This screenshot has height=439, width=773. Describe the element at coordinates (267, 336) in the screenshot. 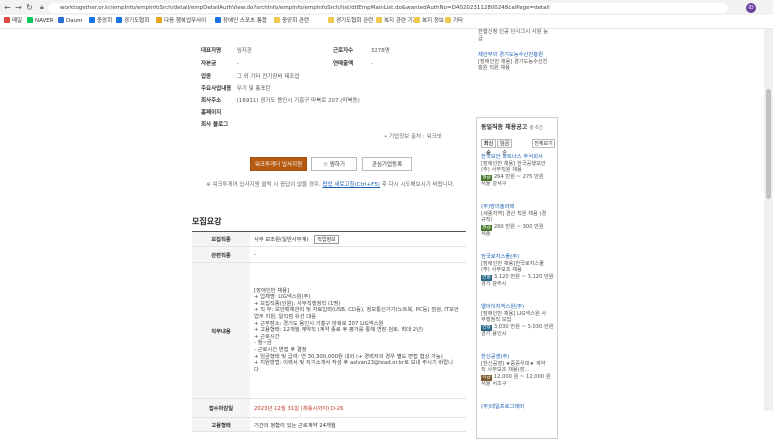

I see `duty-line: + 근로시간` at that location.